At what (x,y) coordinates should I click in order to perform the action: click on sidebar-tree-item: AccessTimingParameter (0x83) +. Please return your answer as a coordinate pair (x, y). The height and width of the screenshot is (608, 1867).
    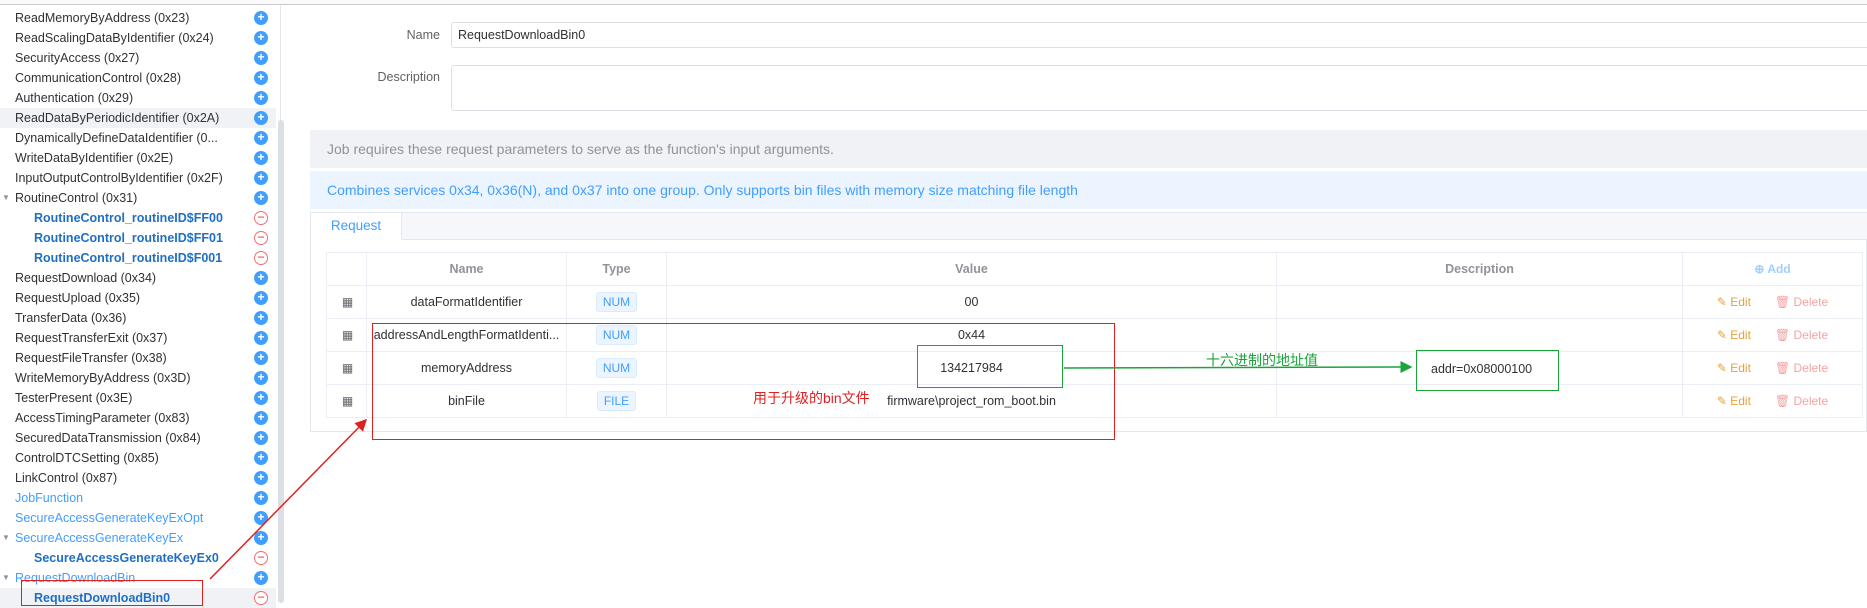
    Looking at the image, I should click on (138, 418).